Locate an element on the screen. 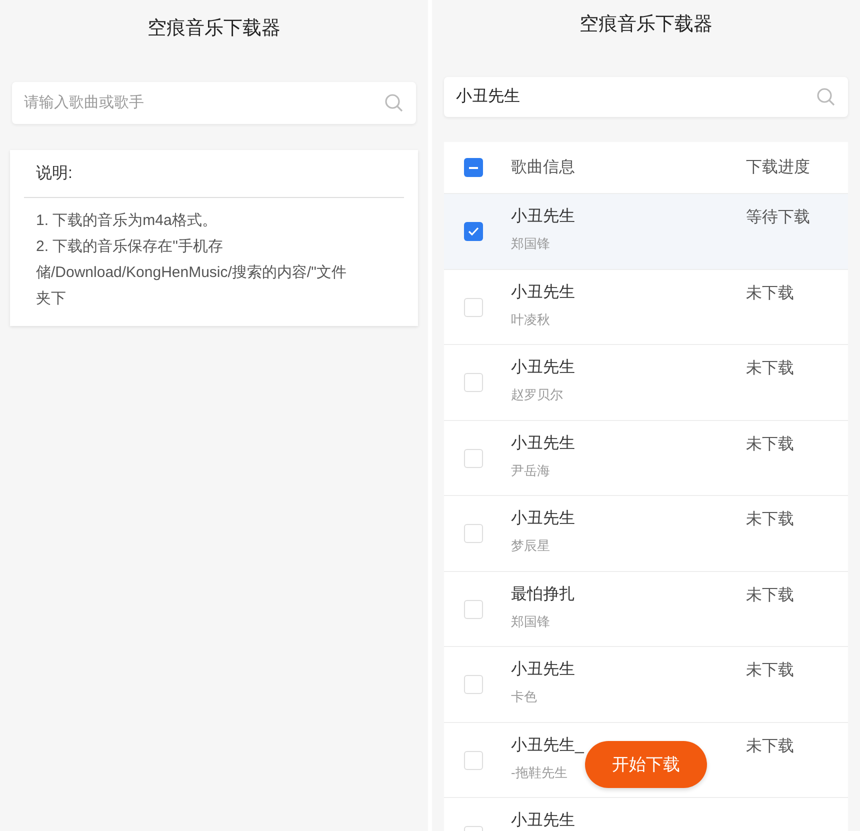 The height and width of the screenshot is (831, 860). song-row: 小丑先生 郑国锋 等待下载 is located at coordinates (646, 232).